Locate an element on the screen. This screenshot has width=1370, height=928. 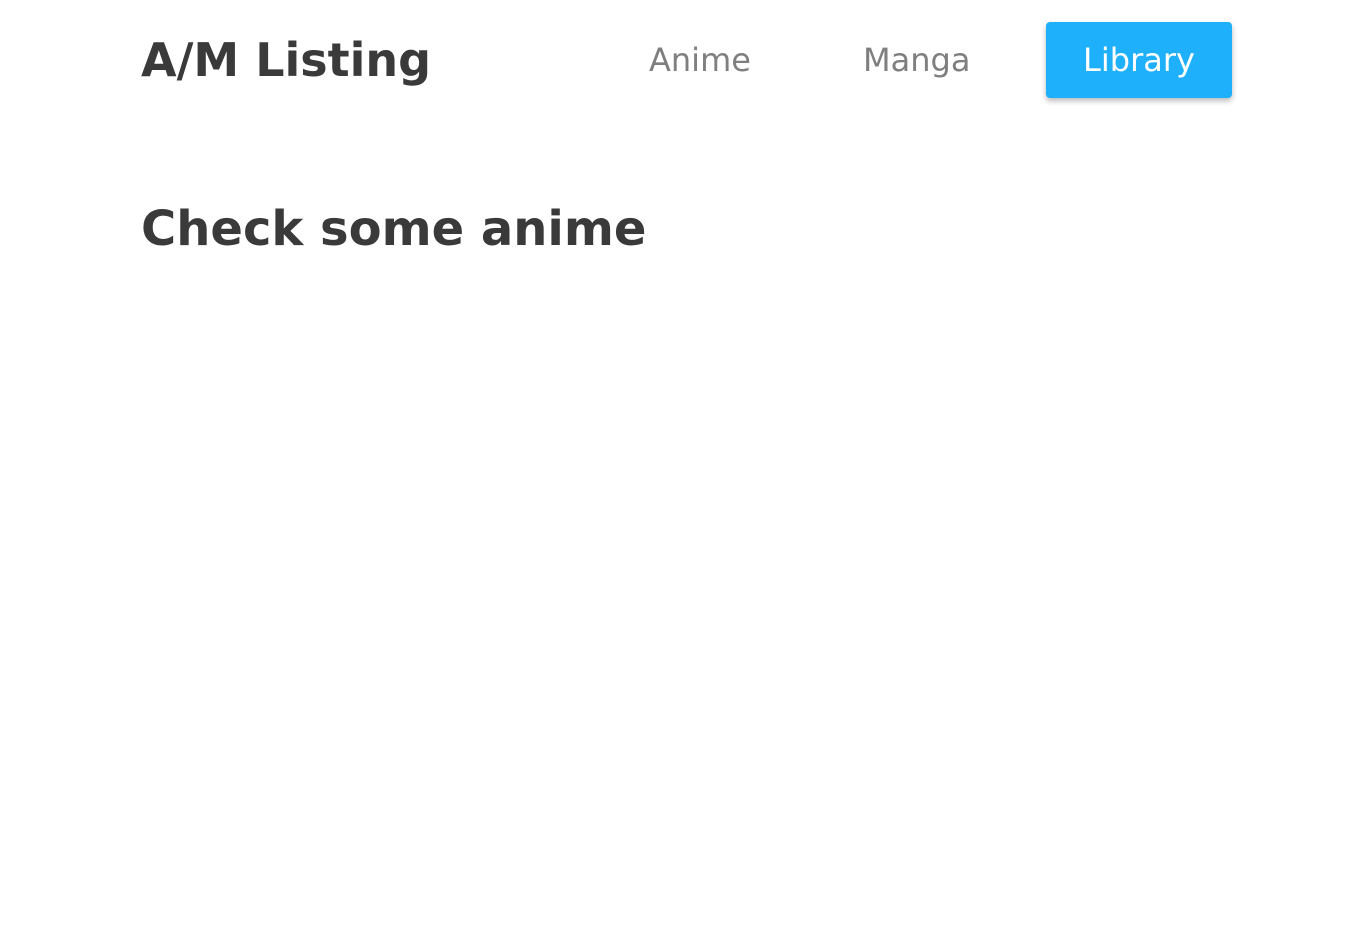
main-nav: Anime Manga Library is located at coordinates (685, 60).